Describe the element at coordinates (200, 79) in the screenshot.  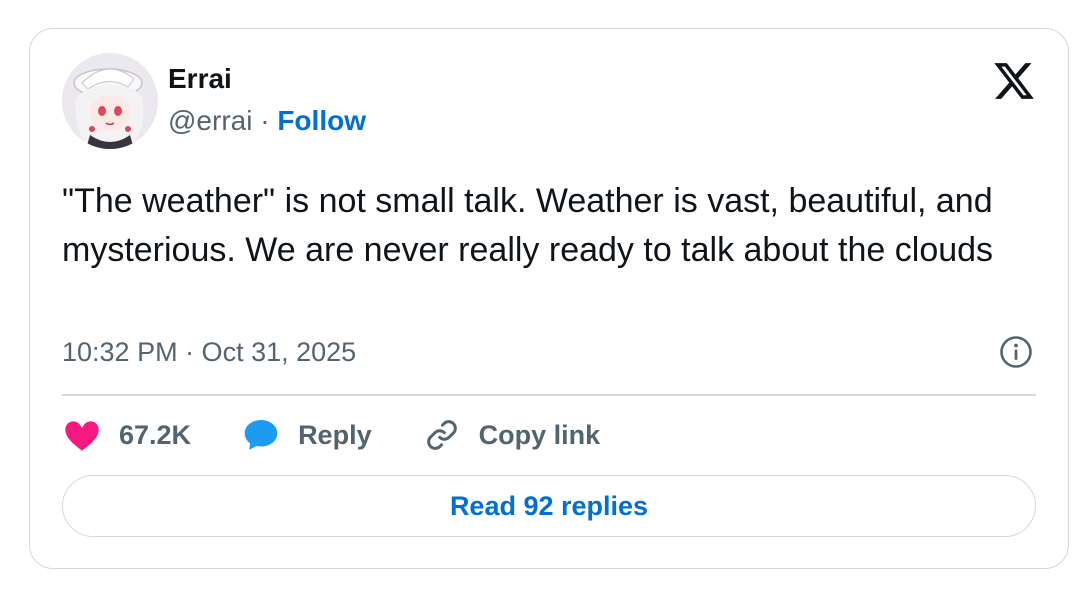
I see `author-name: Errai` at that location.